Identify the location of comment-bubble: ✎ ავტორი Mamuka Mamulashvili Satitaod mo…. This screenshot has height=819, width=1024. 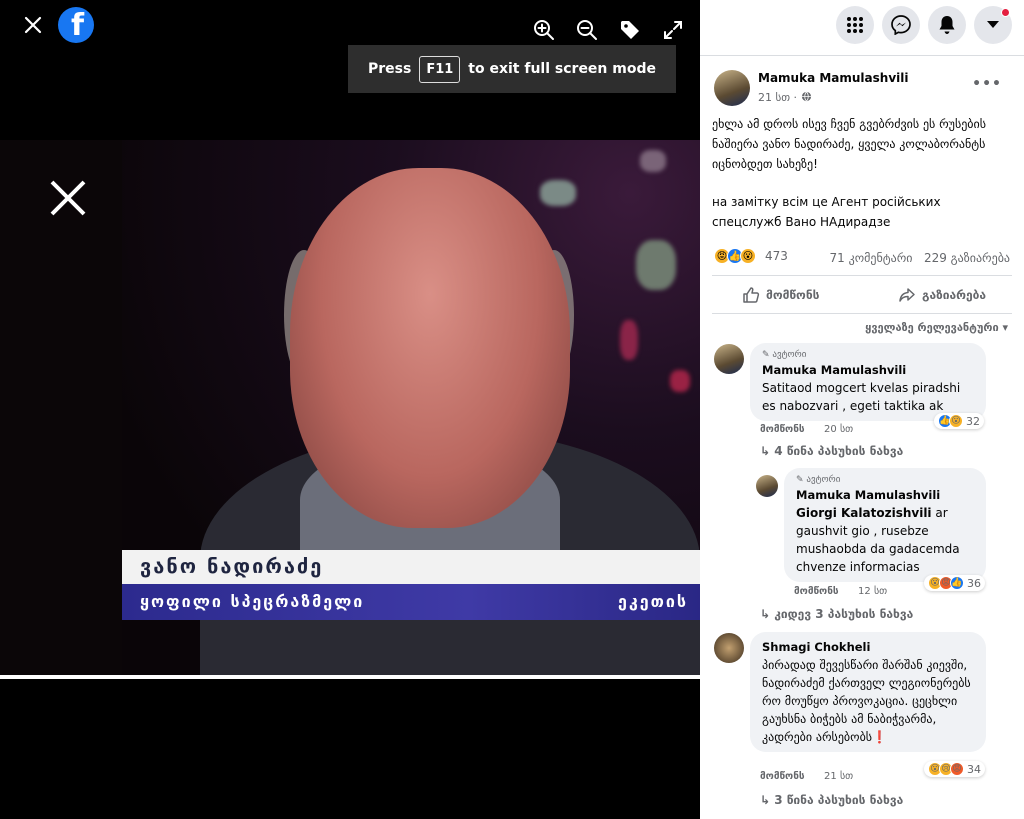
(868, 382).